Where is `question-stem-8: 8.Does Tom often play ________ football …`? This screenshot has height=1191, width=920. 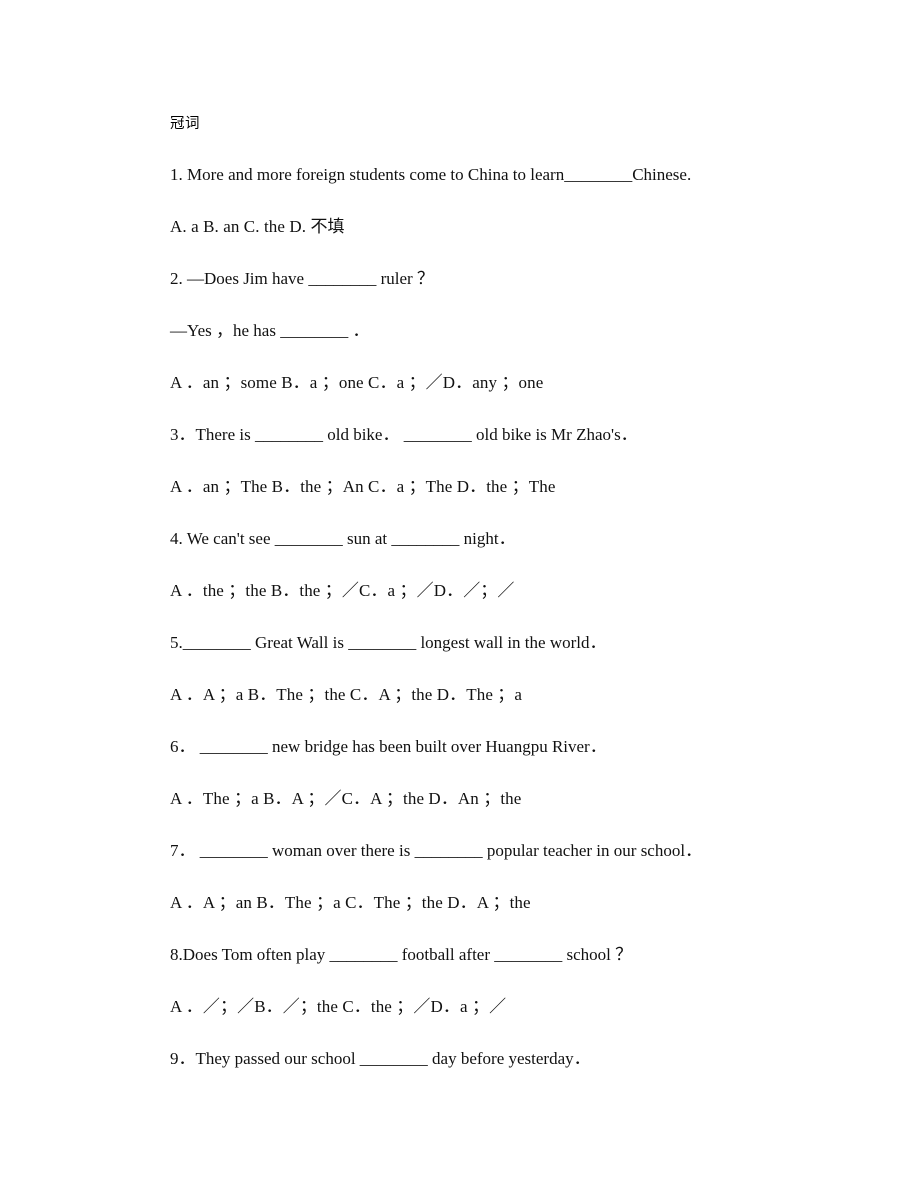 question-stem-8: 8.Does Tom often play ________ football … is located at coordinates (401, 954).